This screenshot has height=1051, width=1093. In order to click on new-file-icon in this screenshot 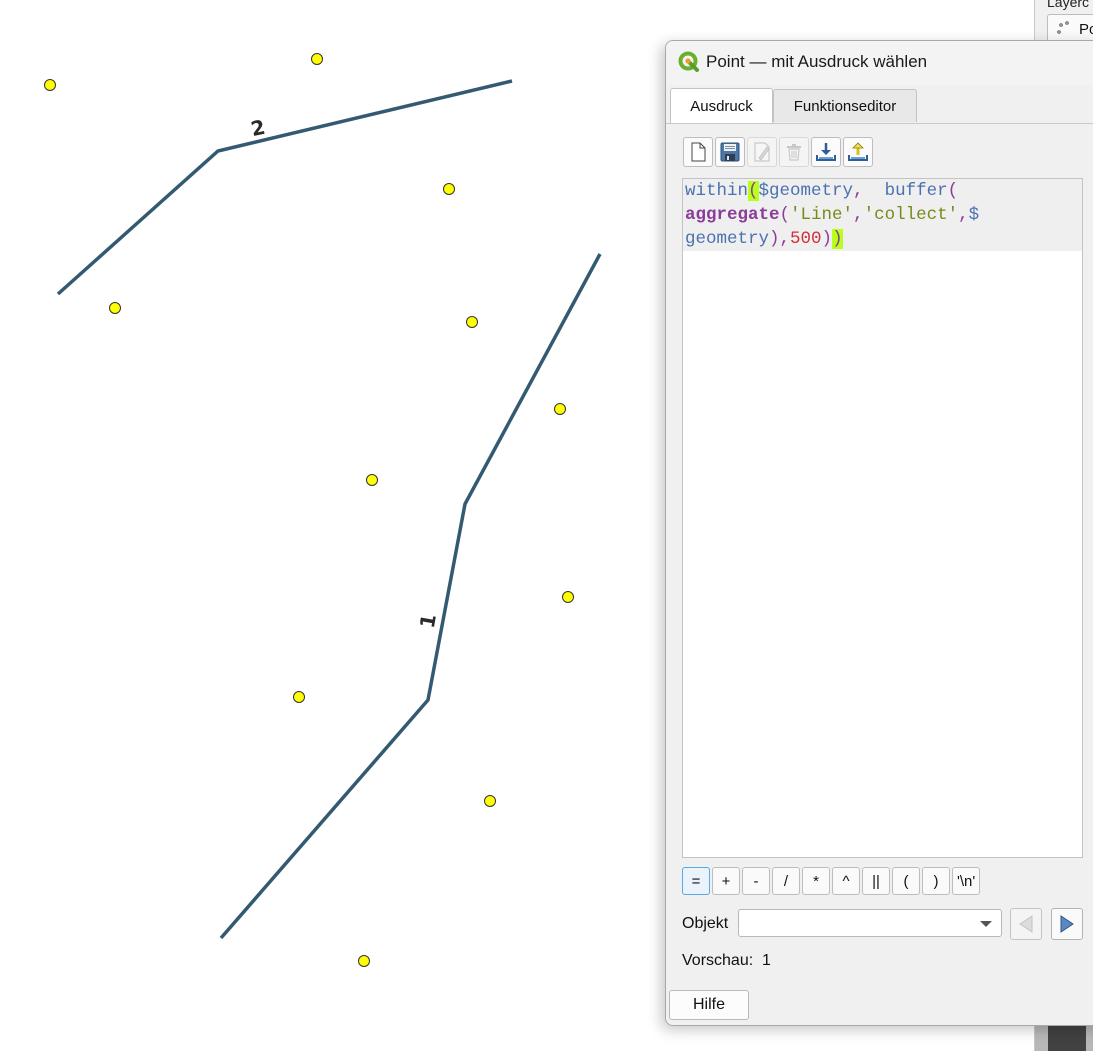, I will do `click(698, 152)`.